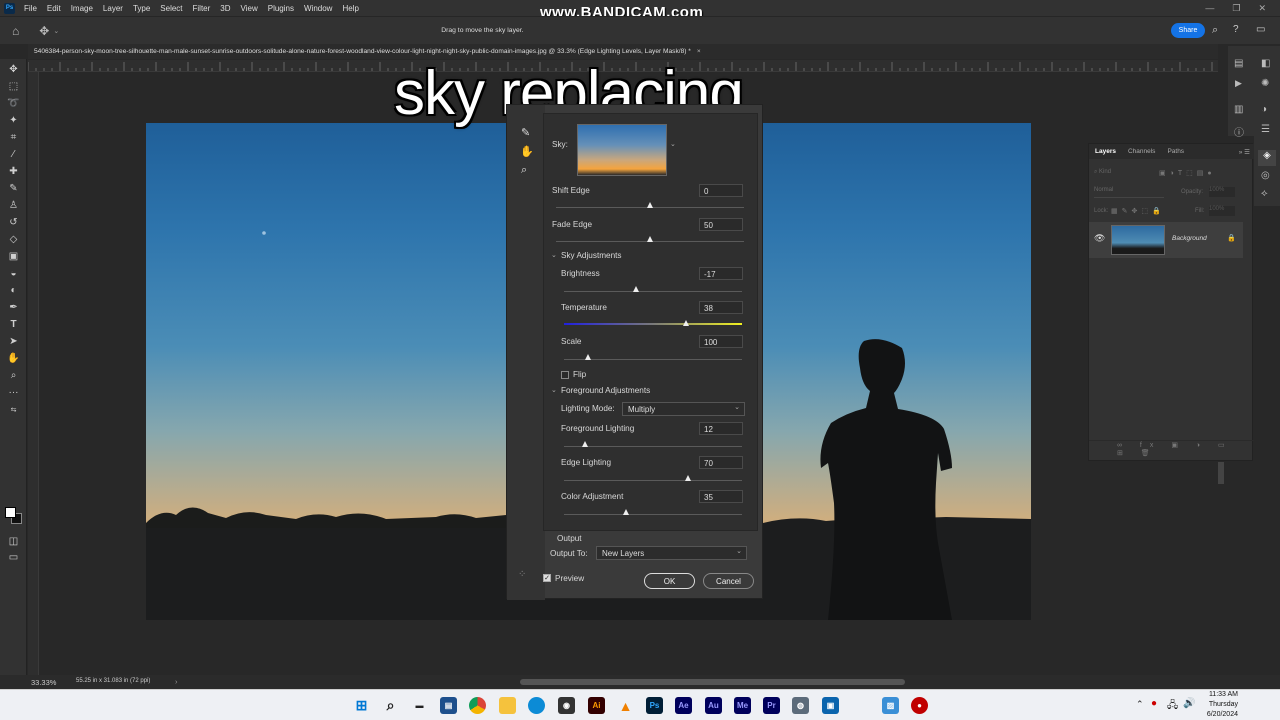  I want to click on widgets-icon: ▤, so click(448, 705).